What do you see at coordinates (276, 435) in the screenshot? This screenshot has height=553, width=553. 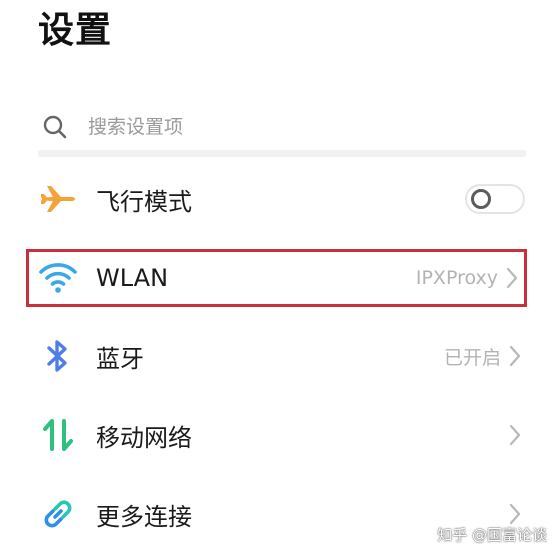 I see `settings-item-mobile-network: 移动网络` at bounding box center [276, 435].